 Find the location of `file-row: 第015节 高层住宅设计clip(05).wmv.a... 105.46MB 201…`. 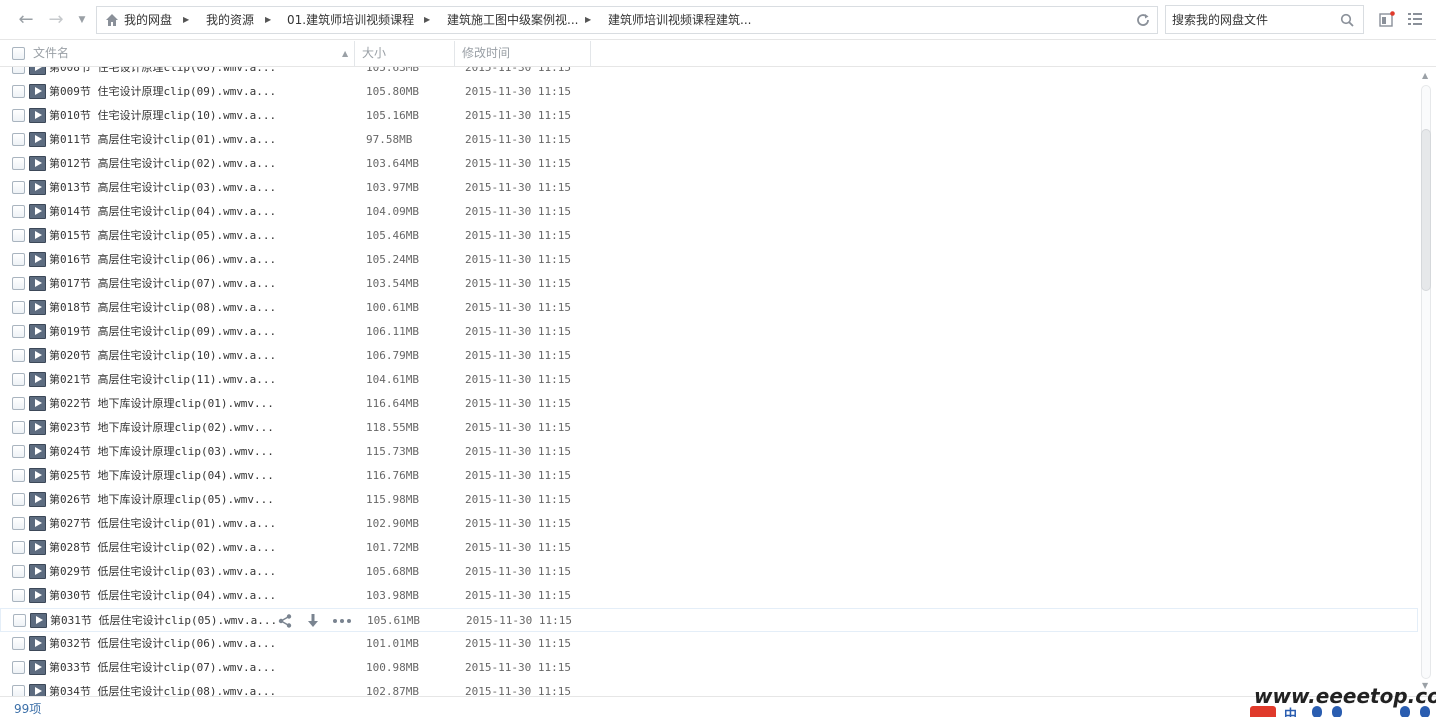

file-row: 第015节 高层住宅设计clip(05).wmv.a... 105.46MB 201… is located at coordinates (709, 236).